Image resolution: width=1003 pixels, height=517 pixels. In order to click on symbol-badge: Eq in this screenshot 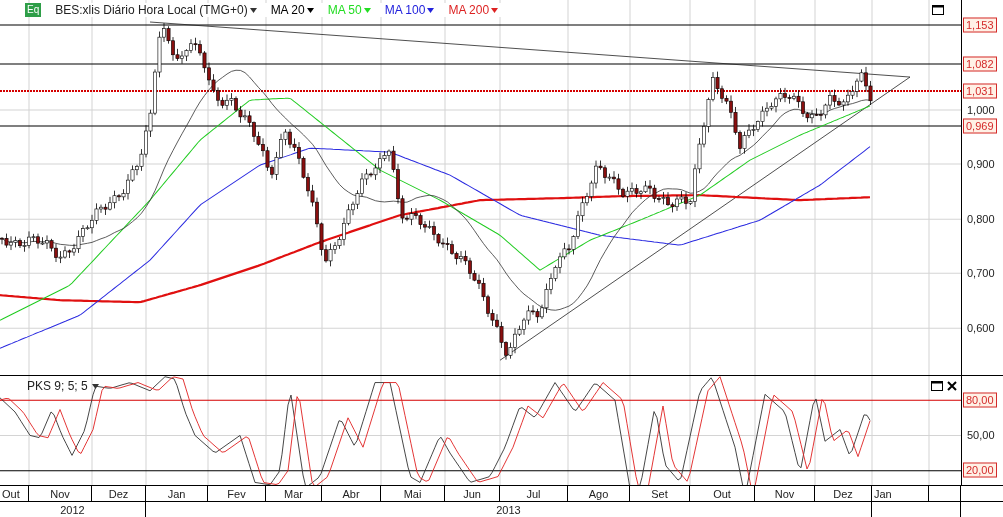, I will do `click(33, 10)`.